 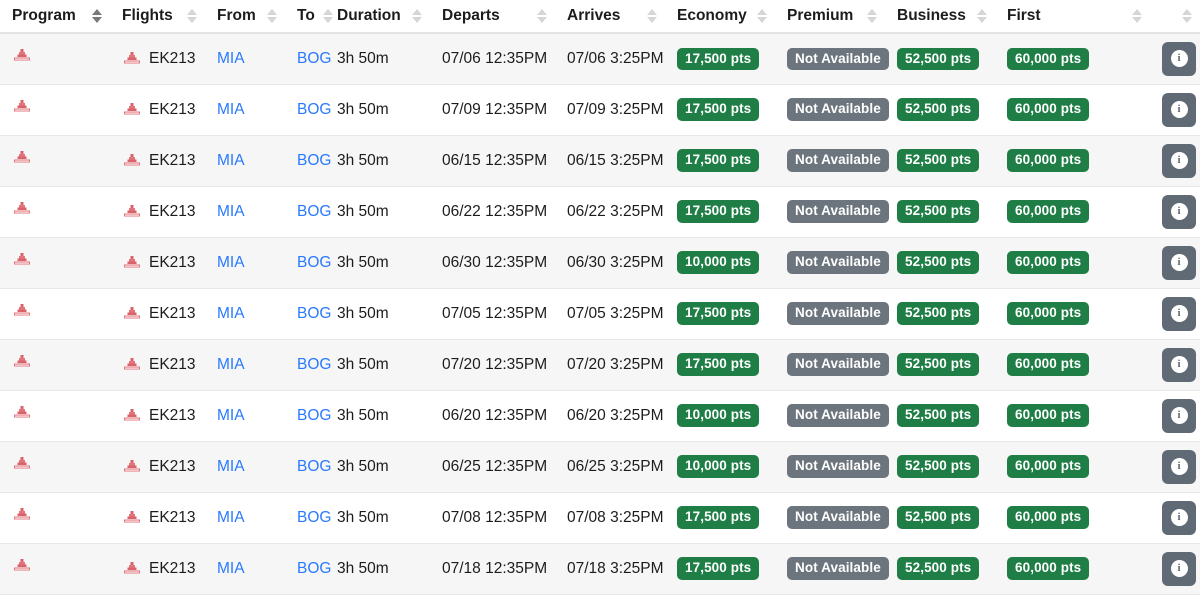 What do you see at coordinates (245, 17) in the screenshot?
I see `column-header-from: From` at bounding box center [245, 17].